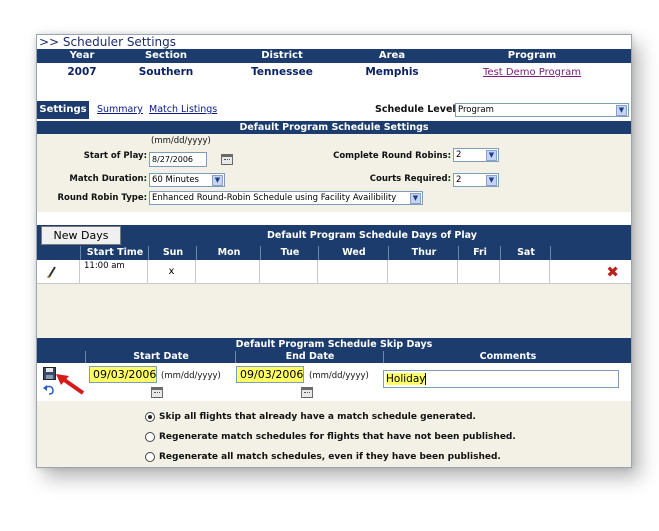 This screenshot has height=531, width=659. Describe the element at coordinates (166, 55) in the screenshot. I see `col-section: Section` at that location.